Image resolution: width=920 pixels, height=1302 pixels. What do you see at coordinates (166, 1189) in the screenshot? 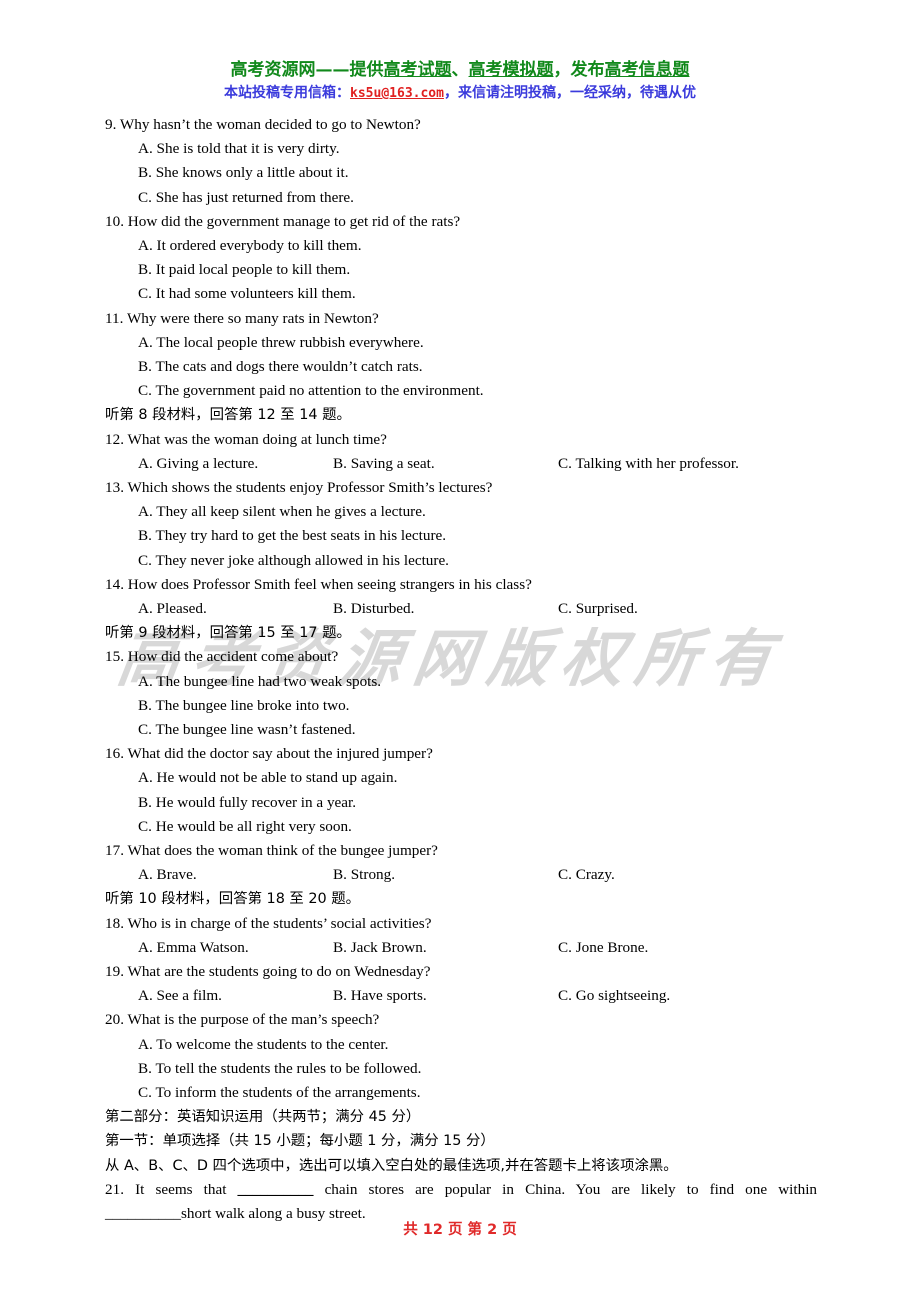
I see `question-21-part-1: 21. It seems that` at bounding box center [166, 1189].